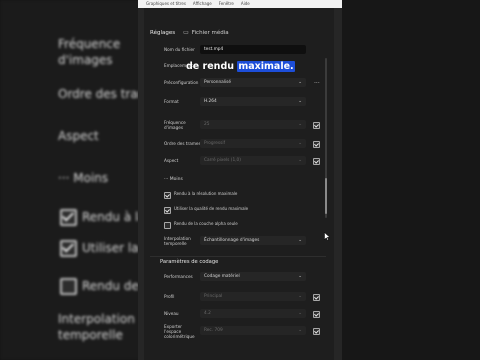 The image size is (480, 360). I want to click on aspect-dropdown: Carré pixels (1,0) ⌄, so click(253, 160).